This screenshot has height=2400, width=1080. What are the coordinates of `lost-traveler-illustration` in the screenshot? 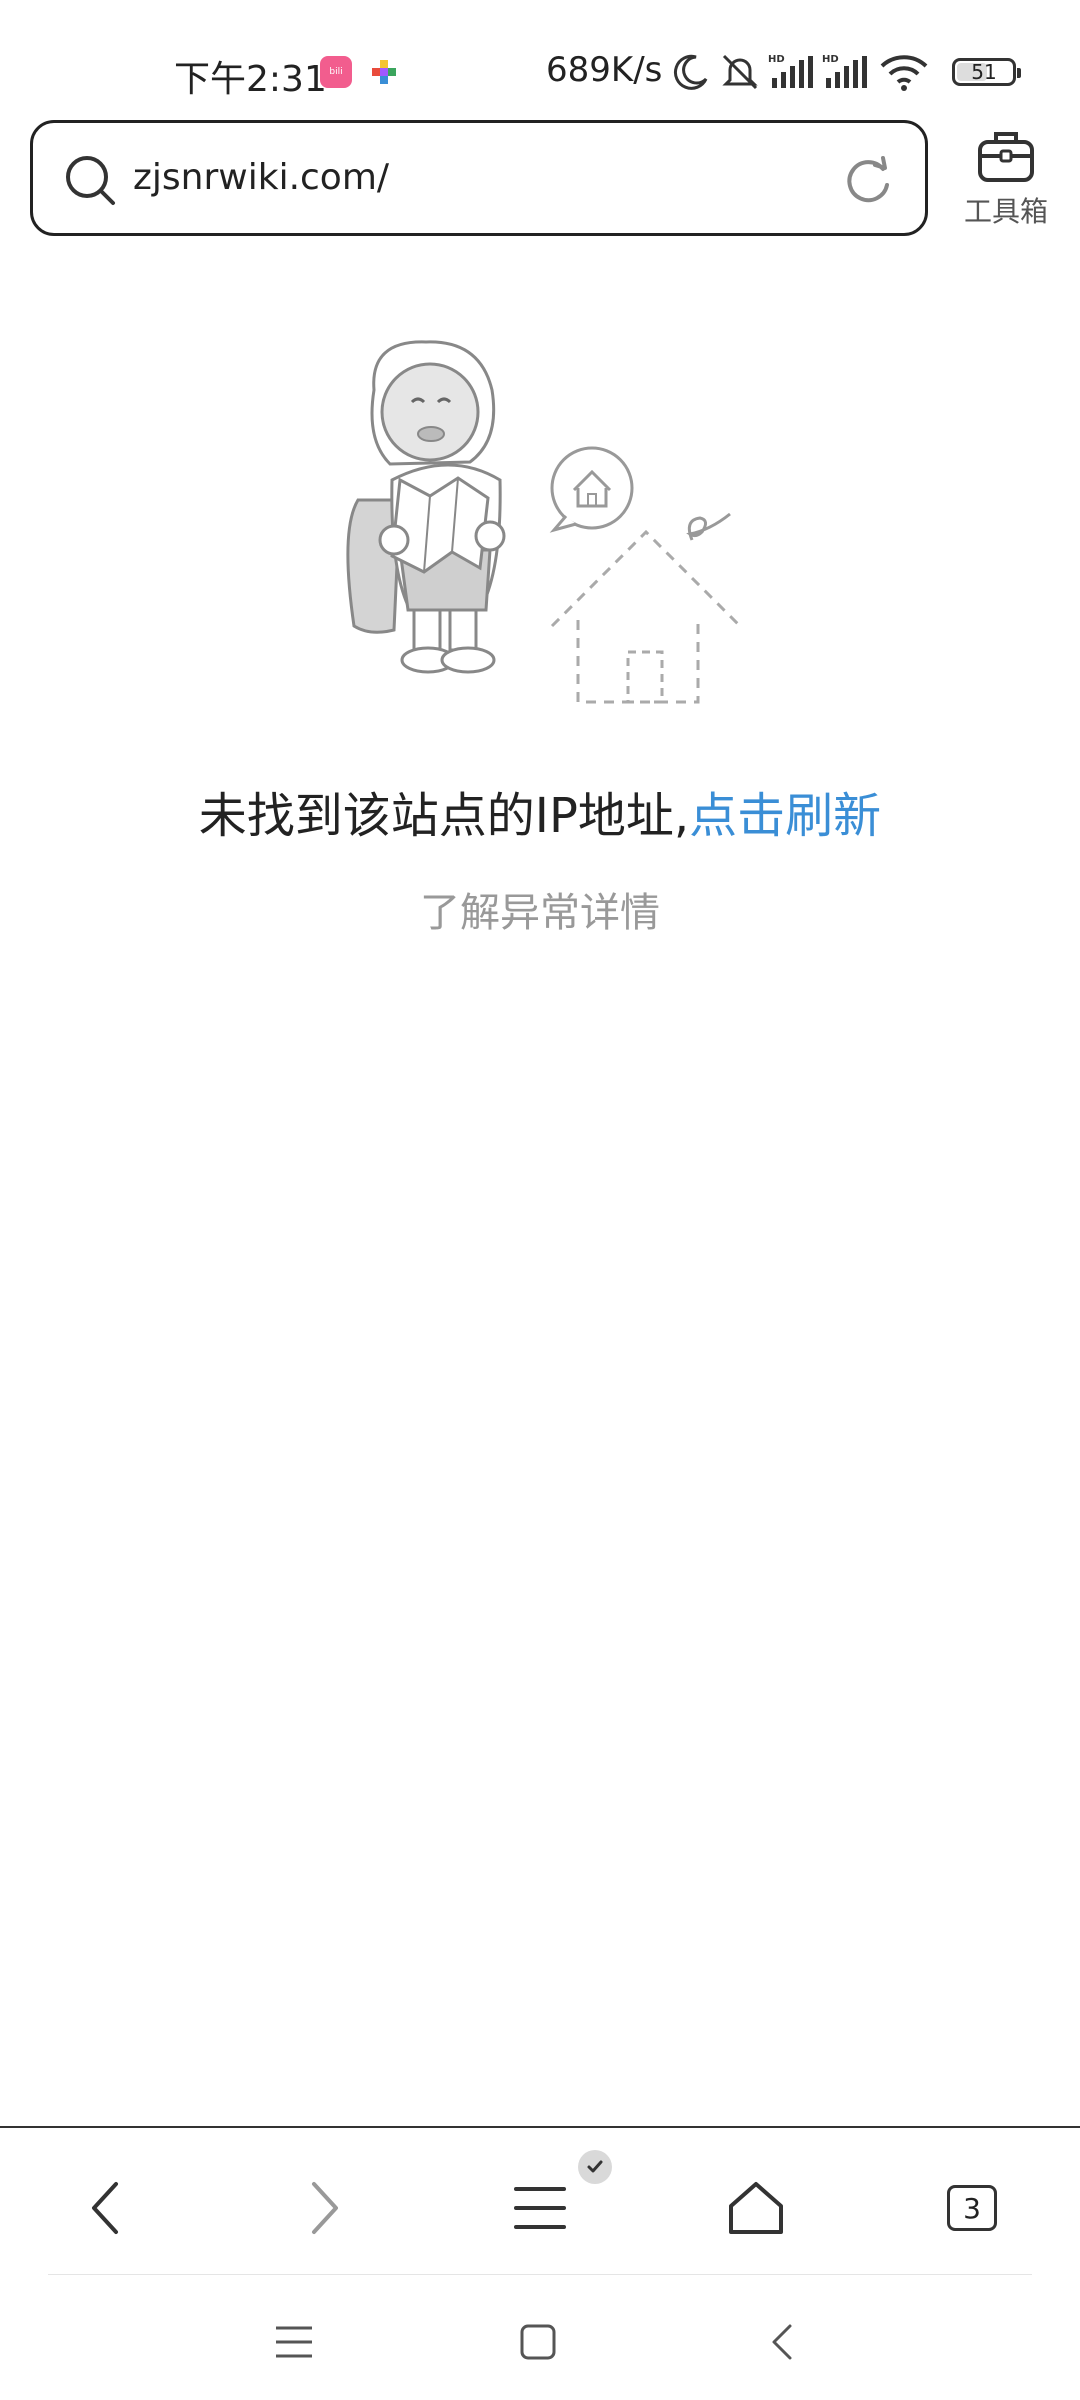 It's located at (544, 522).